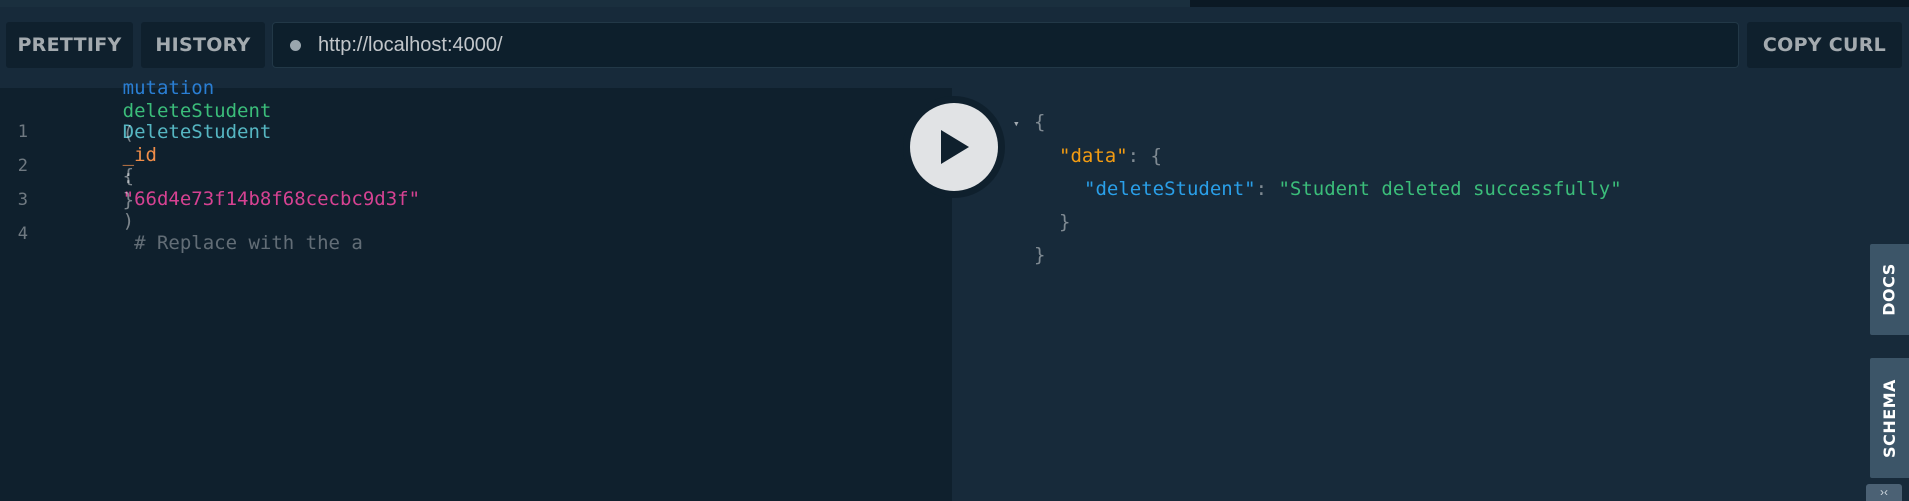  I want to click on endpoint-url-text: http://localhost:4000/, so click(410, 45).